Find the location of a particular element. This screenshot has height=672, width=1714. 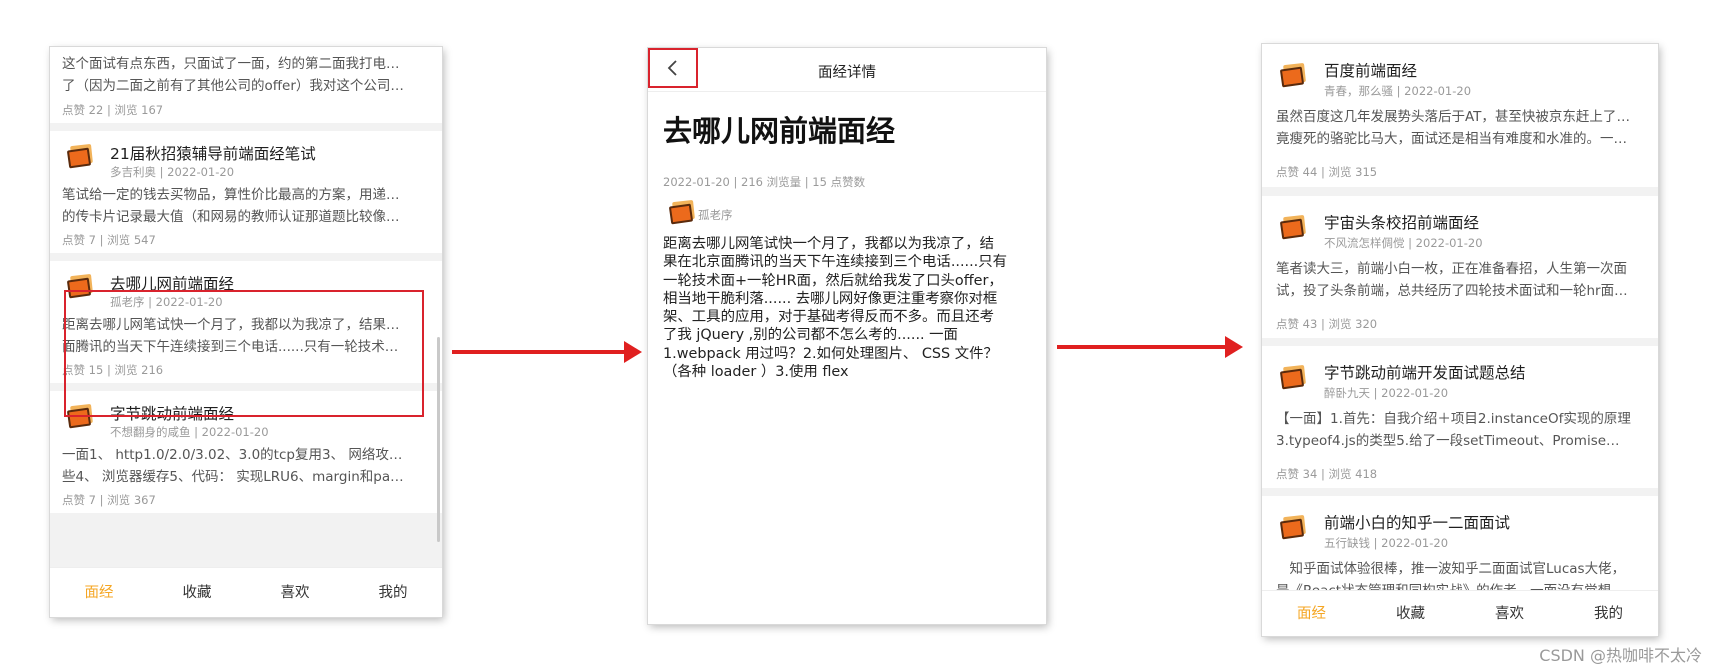

card-stats: 点赞 43 | 浏览 320 is located at coordinates (1327, 324).